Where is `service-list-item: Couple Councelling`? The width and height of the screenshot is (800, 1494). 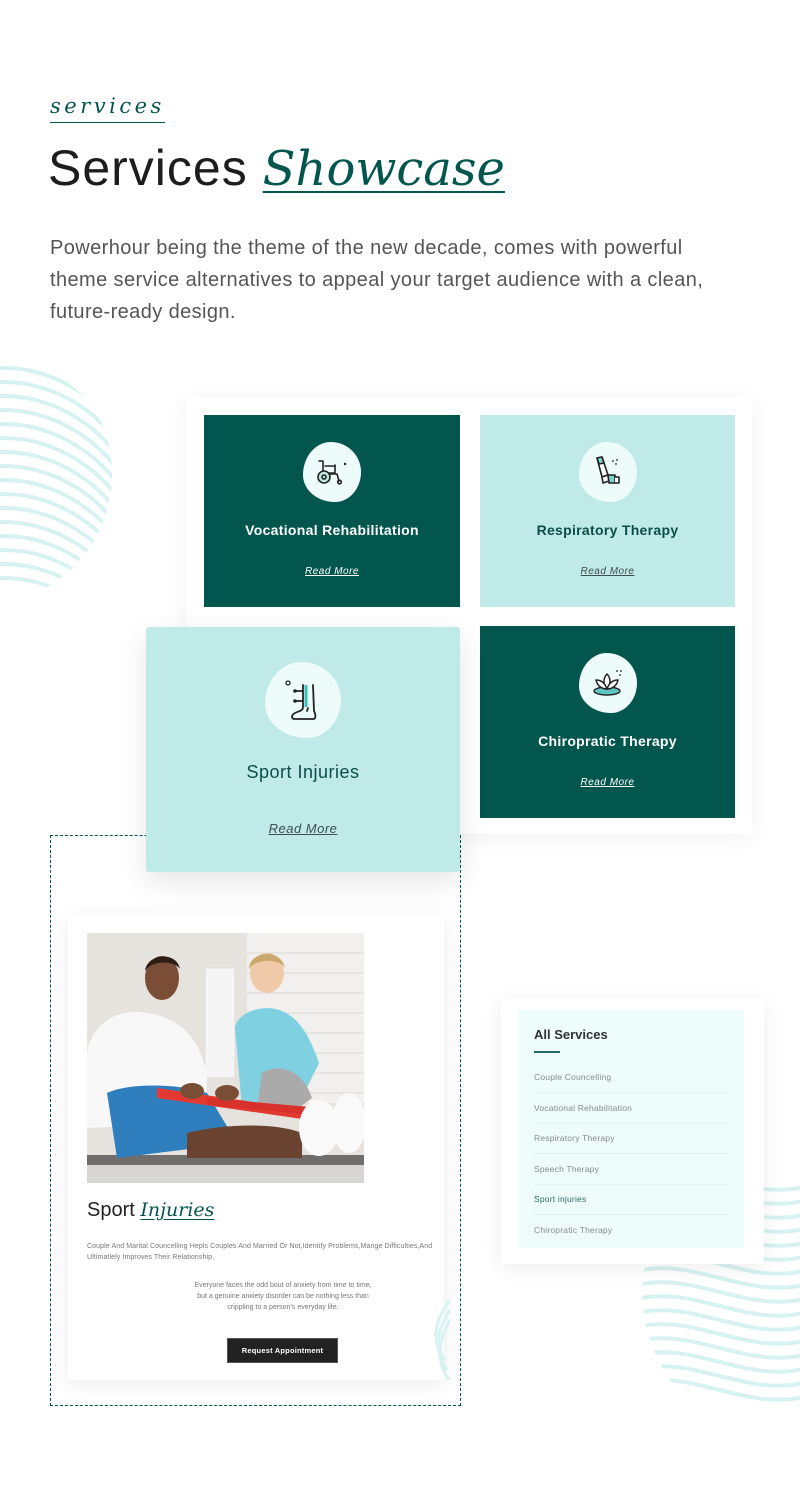 service-list-item: Couple Councelling is located at coordinates (631, 1078).